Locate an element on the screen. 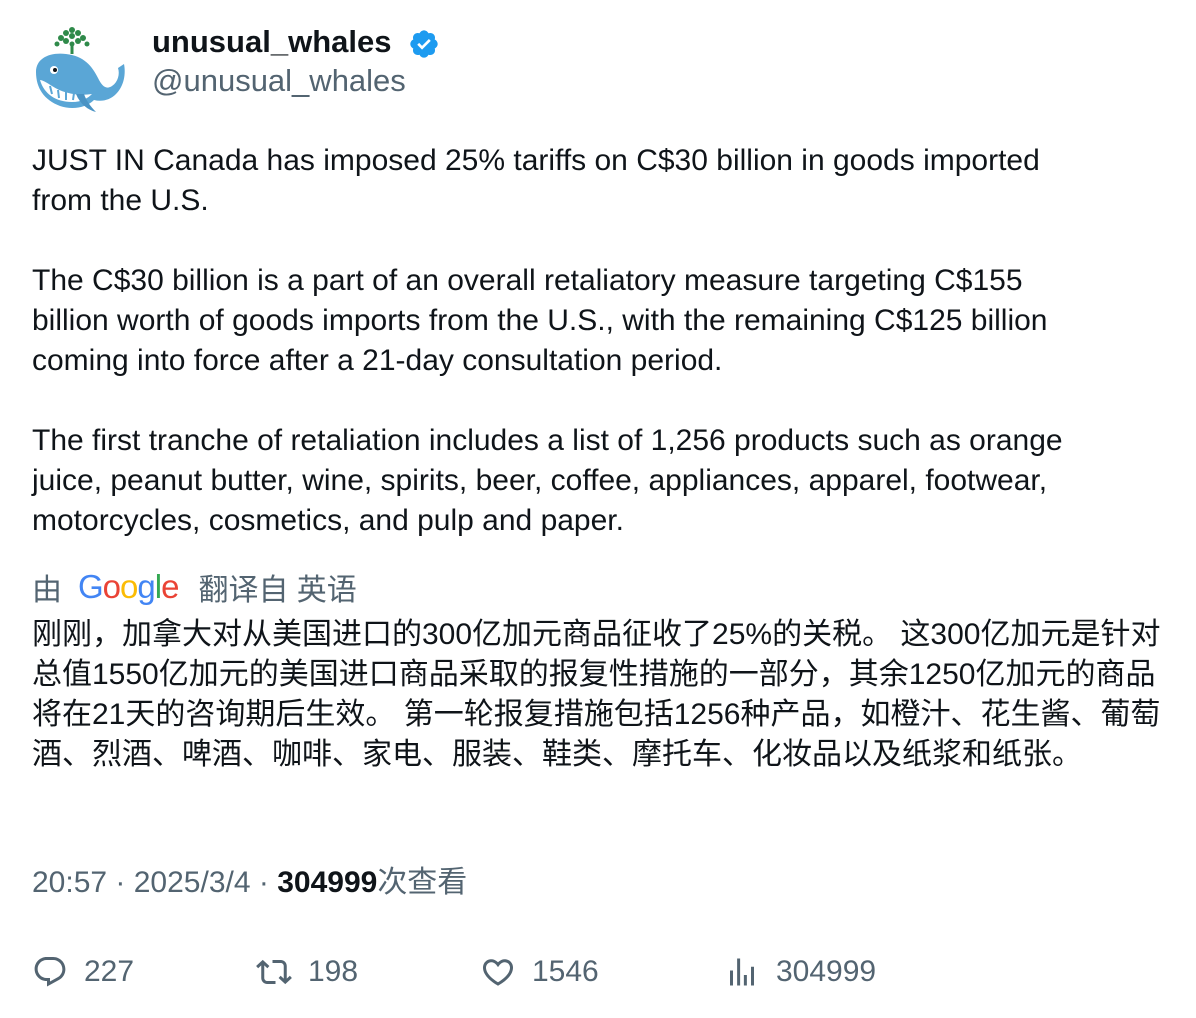 The width and height of the screenshot is (1196, 1018). whale-logo-icon is located at coordinates (80, 69).